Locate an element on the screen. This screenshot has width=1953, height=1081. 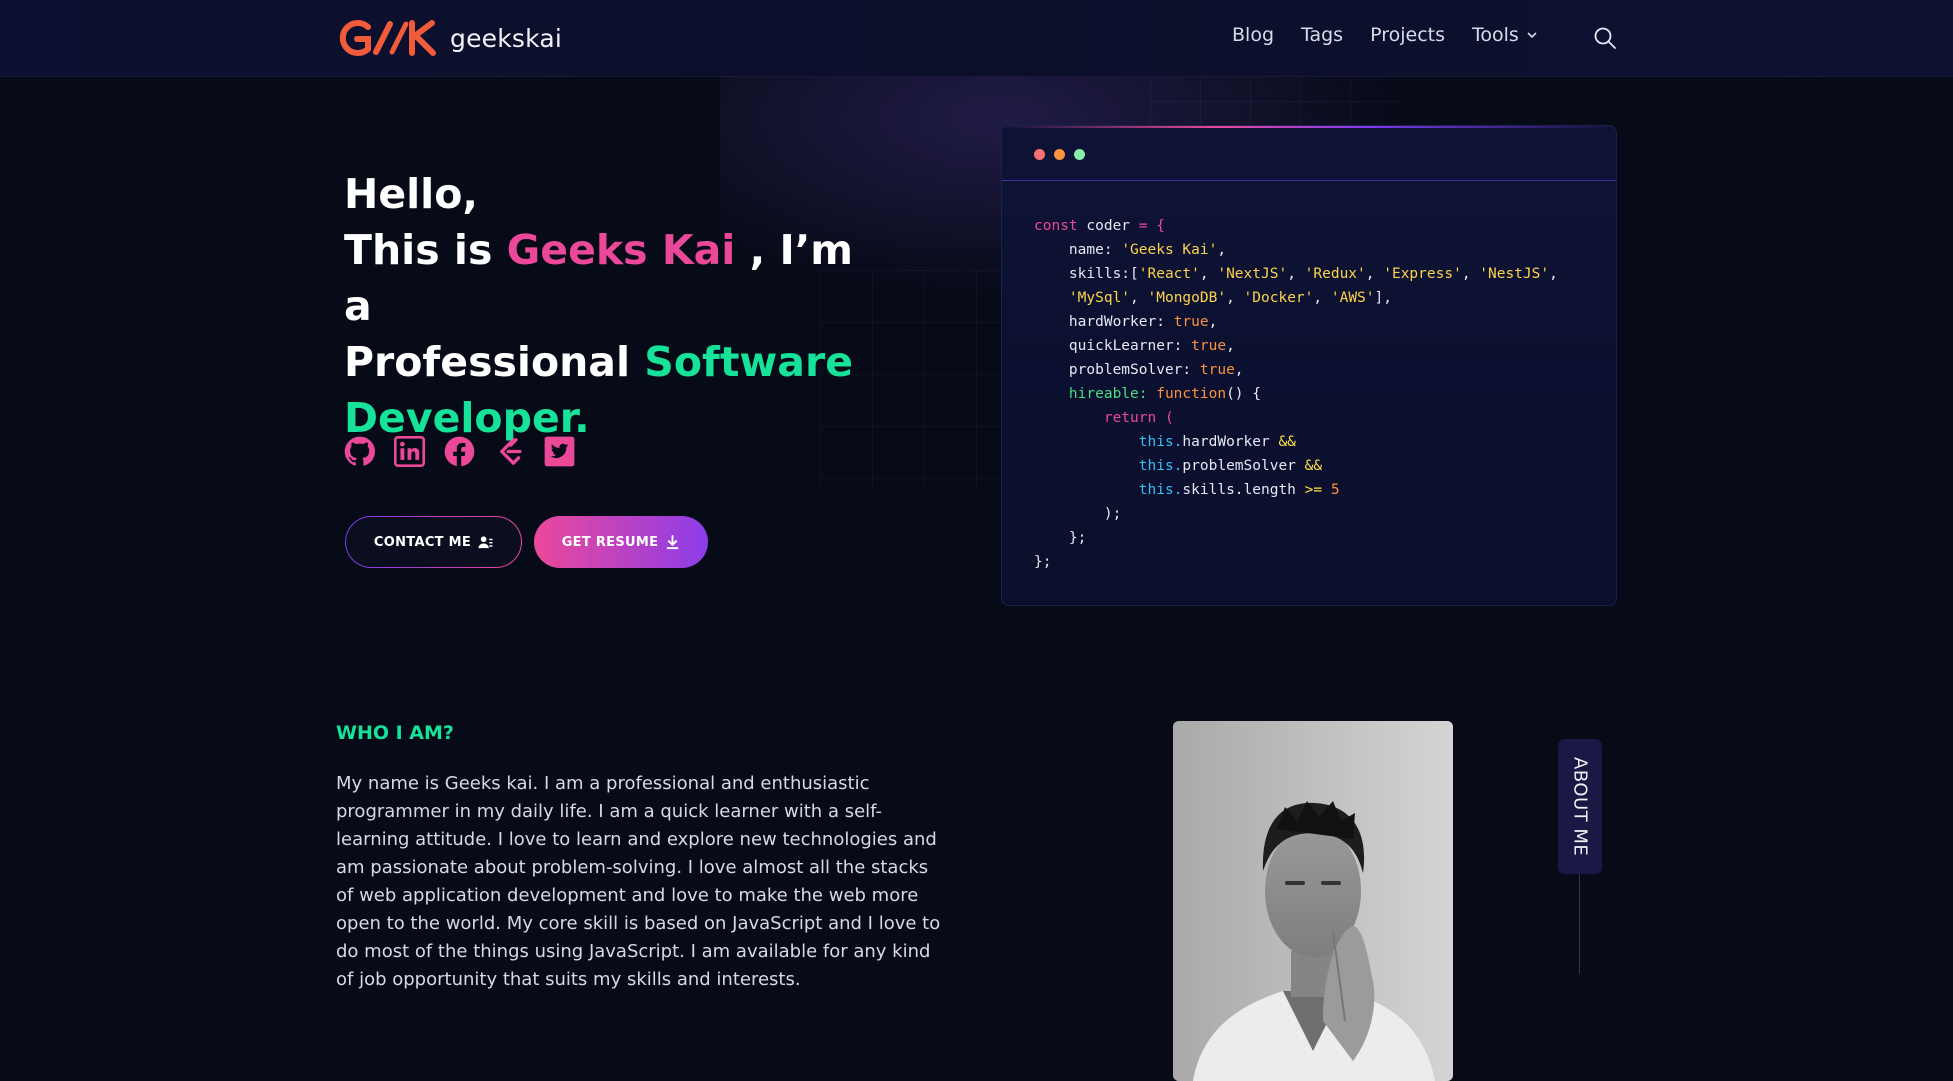
brand-name: geekskai is located at coordinates (506, 38).